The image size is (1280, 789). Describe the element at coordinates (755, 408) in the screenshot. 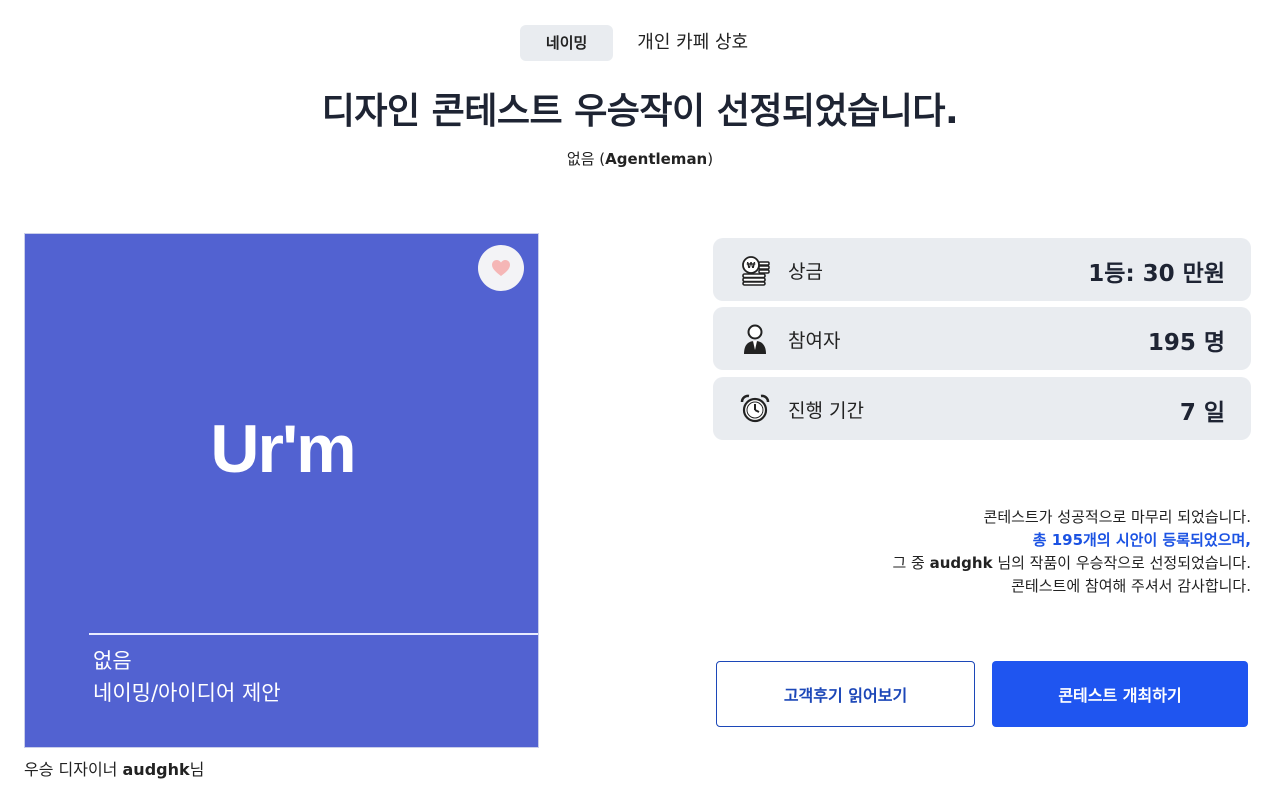

I see `alarm-clock-icon` at that location.